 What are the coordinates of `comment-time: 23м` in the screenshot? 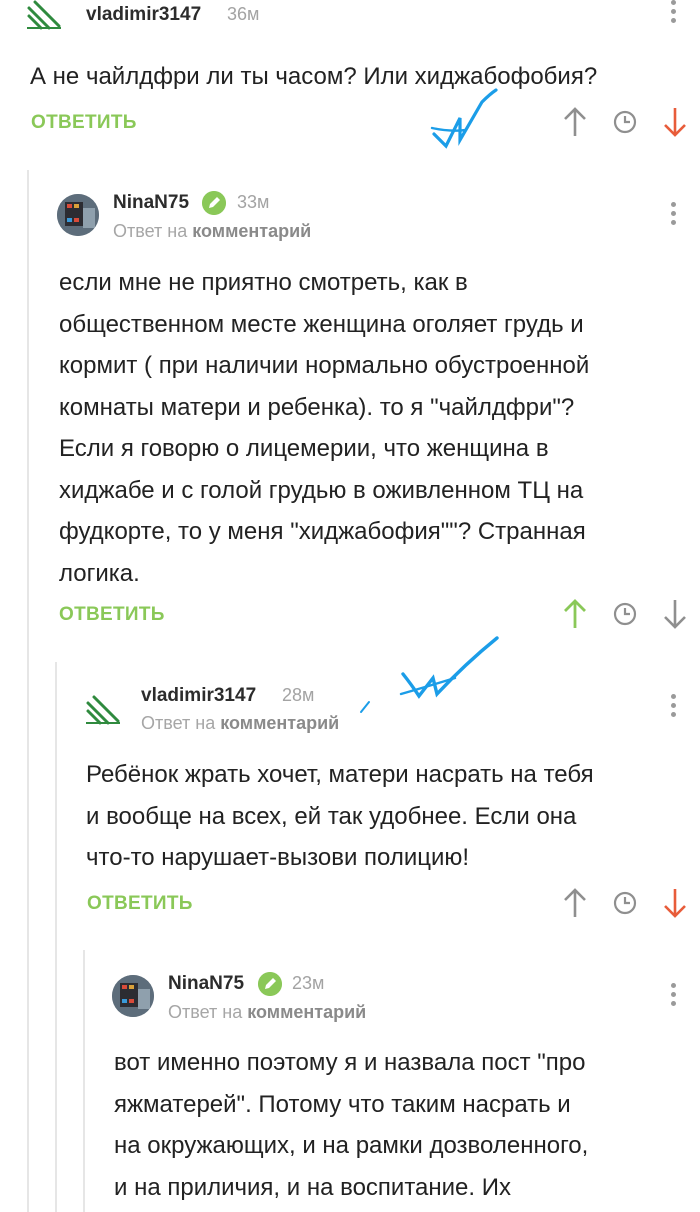 It's located at (308, 983).